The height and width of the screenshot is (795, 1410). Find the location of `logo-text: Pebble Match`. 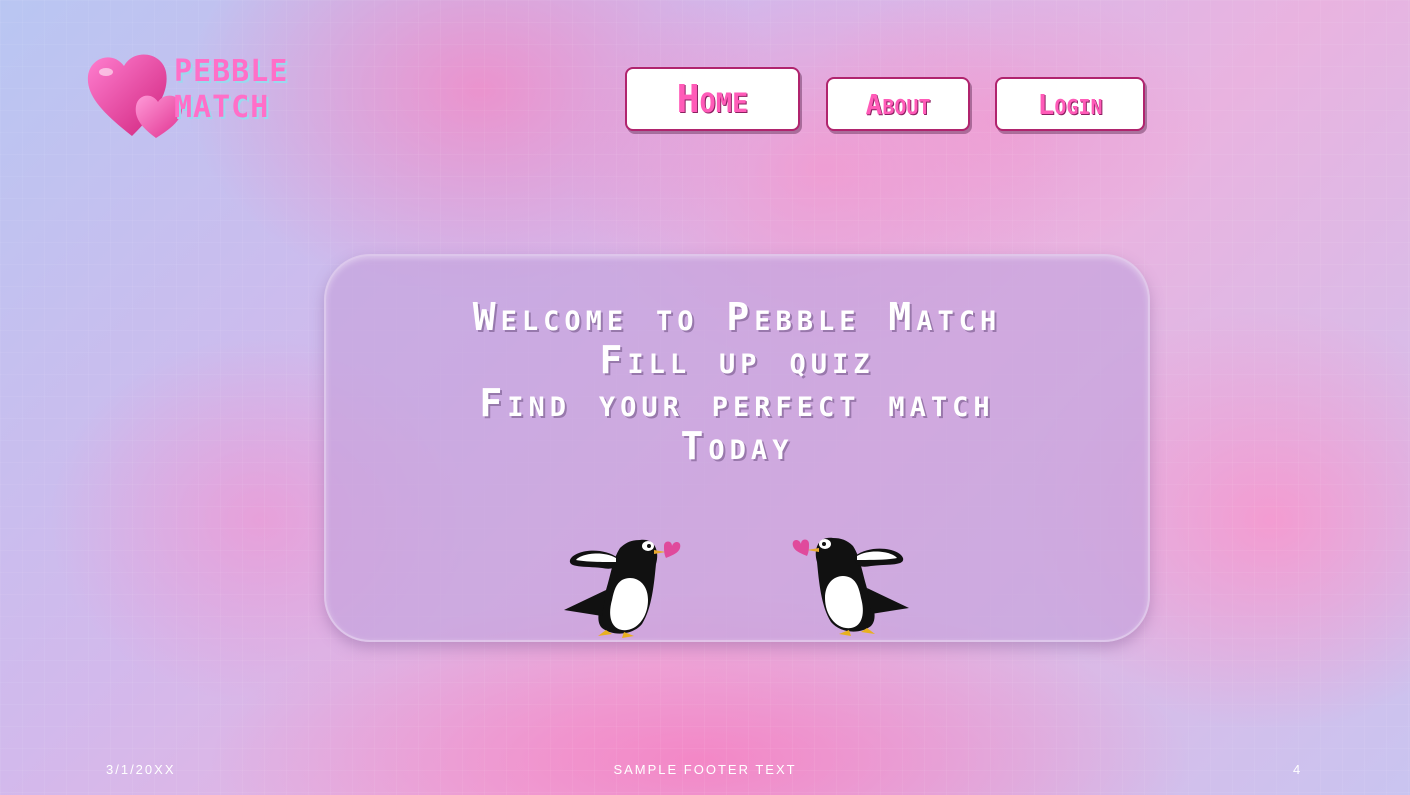

logo-text: Pebble Match is located at coordinates (231, 90).